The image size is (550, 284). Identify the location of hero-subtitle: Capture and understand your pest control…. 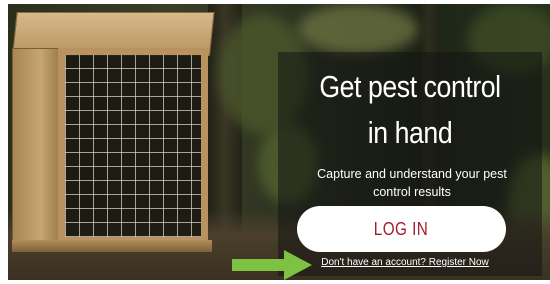
(412, 183).